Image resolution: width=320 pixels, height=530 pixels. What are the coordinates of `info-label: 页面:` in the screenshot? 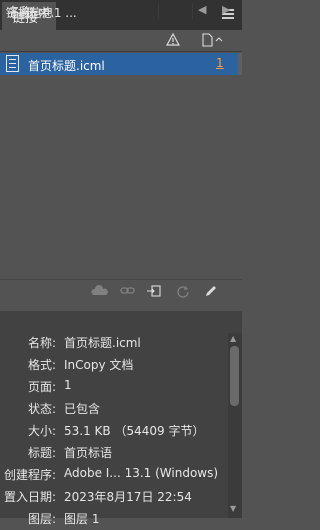 It's located at (41, 387).